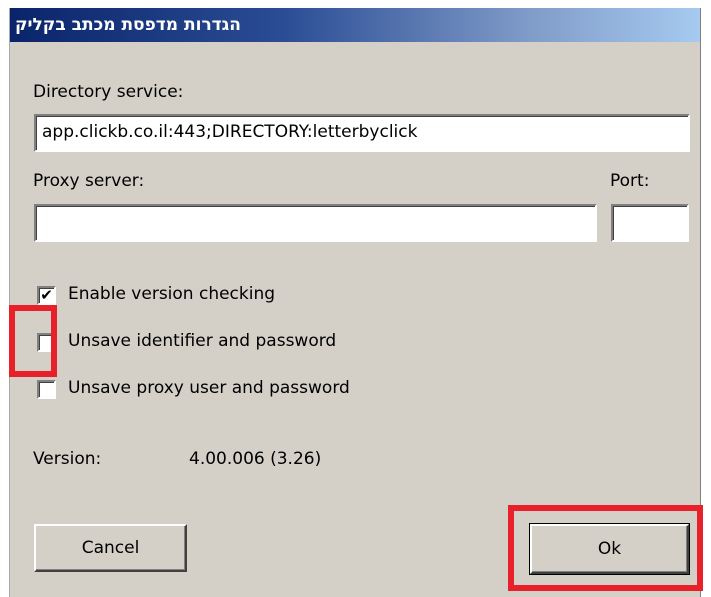 Image resolution: width=711 pixels, height=597 pixels. What do you see at coordinates (315, 223) in the screenshot?
I see `proxy-server-input` at bounding box center [315, 223].